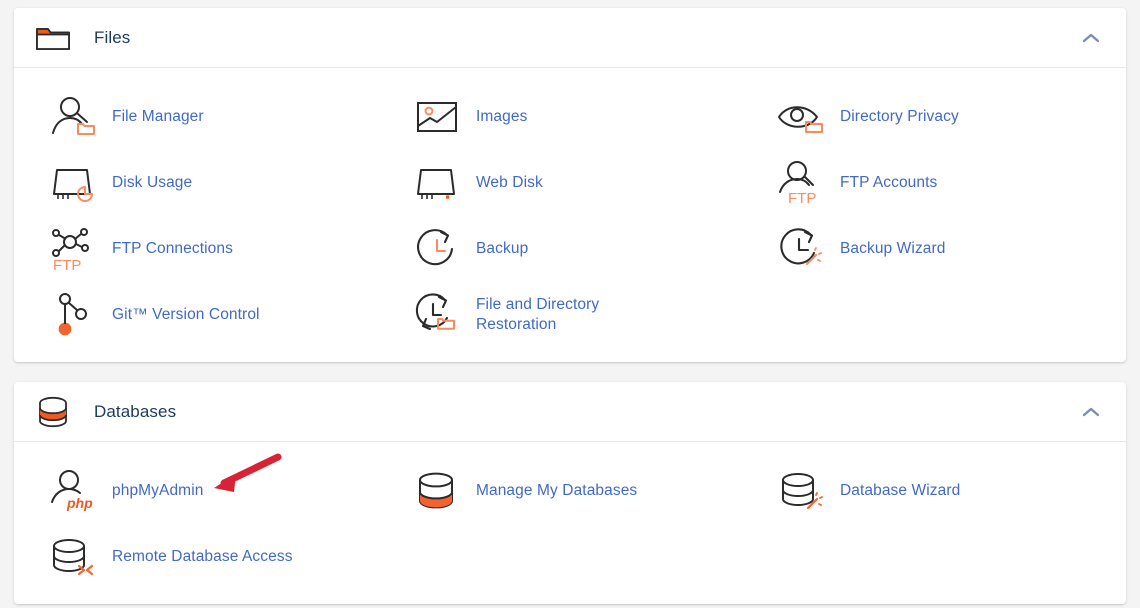 Image resolution: width=1140 pixels, height=608 pixels. I want to click on files-collapse-toggle, so click(1091, 38).